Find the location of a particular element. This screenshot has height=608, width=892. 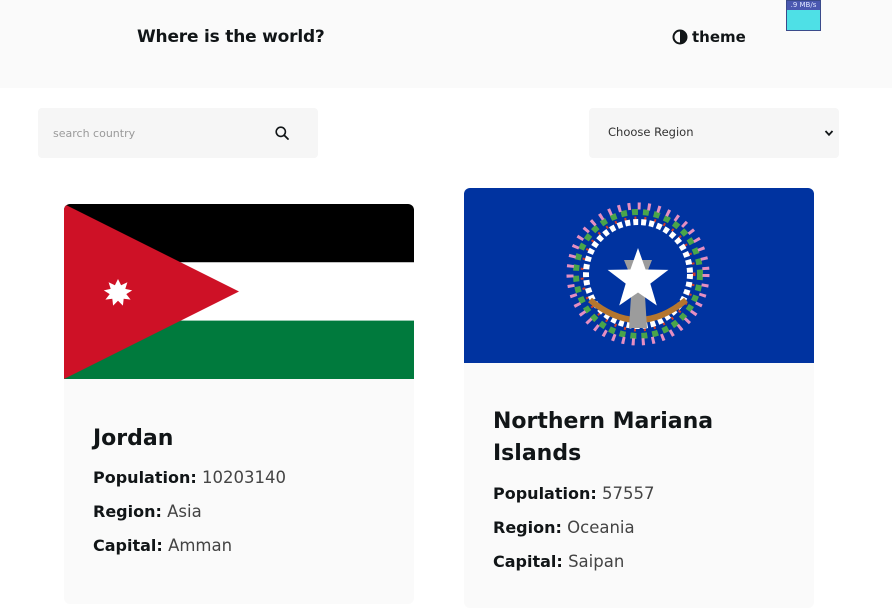

country-name: Northern Mariana Islands is located at coordinates (603, 437).